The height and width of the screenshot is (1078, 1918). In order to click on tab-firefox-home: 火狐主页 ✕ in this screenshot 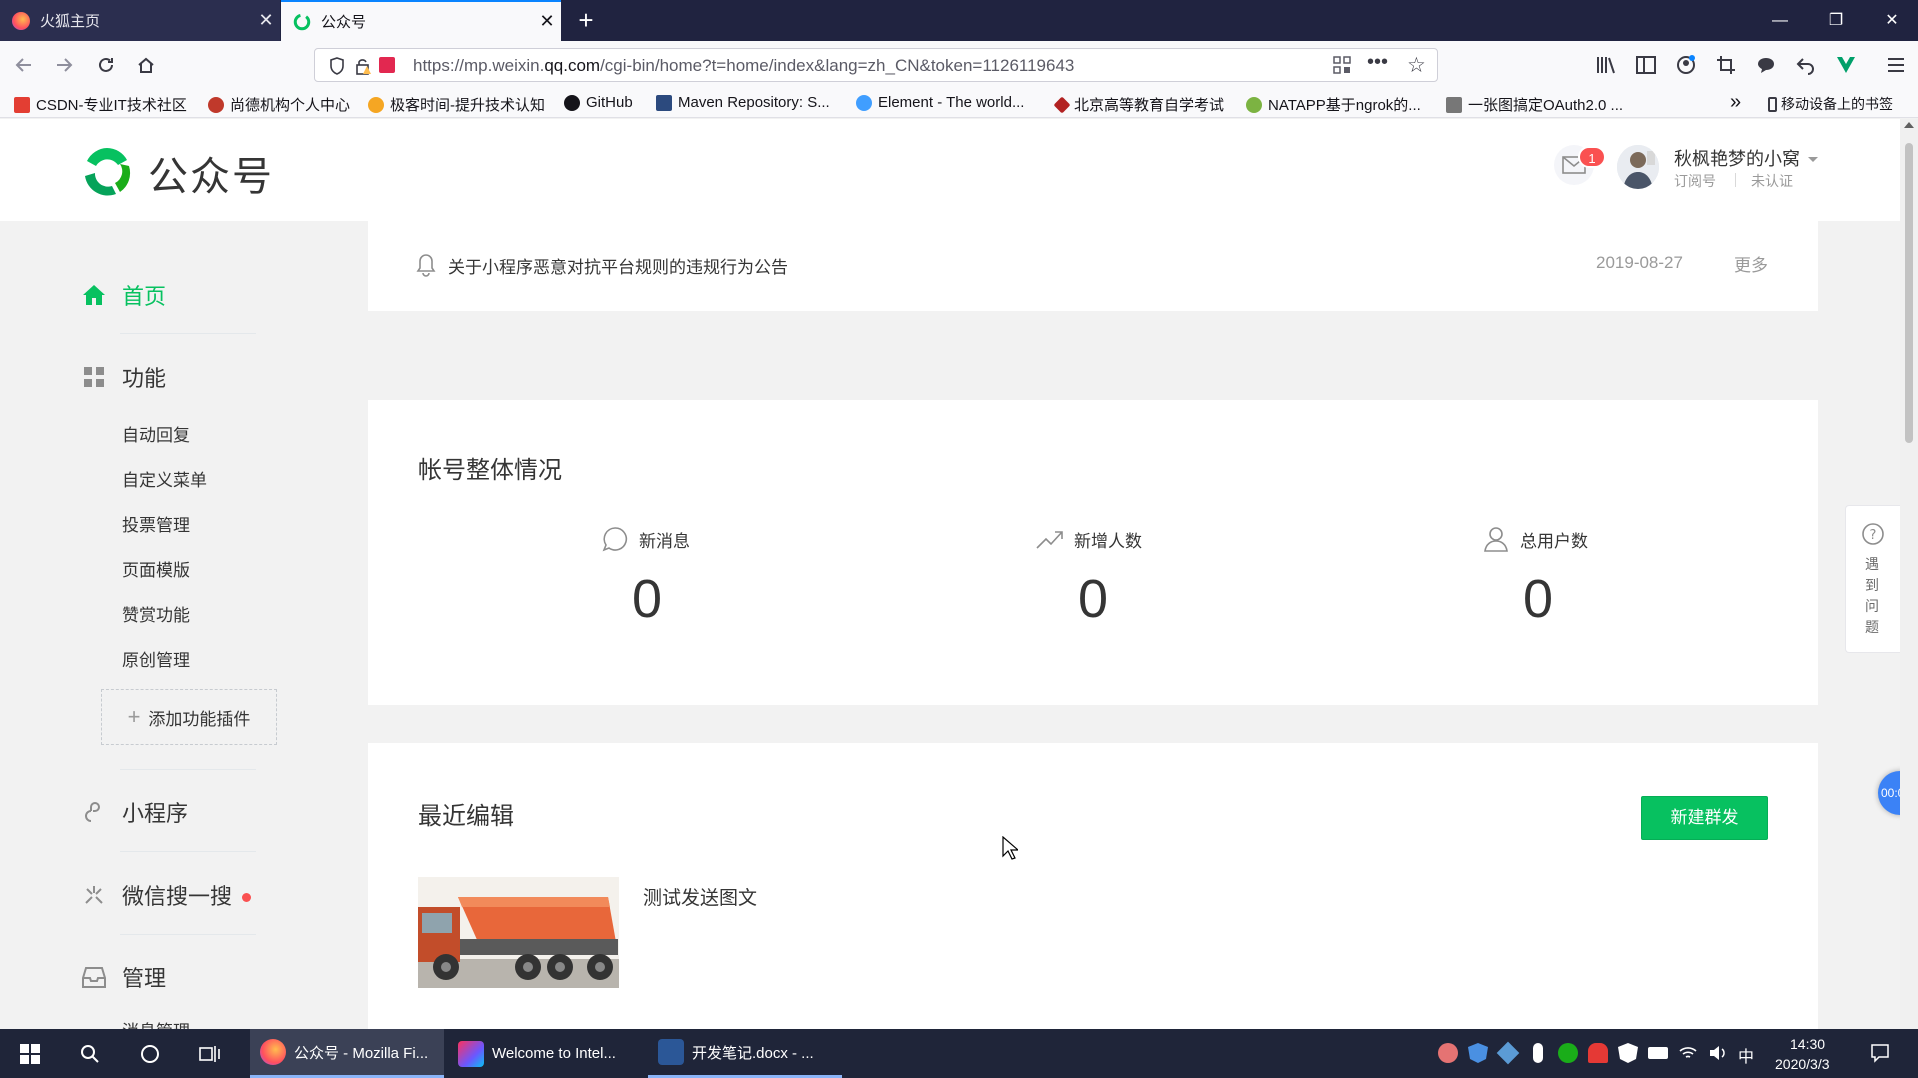, I will do `click(140, 20)`.